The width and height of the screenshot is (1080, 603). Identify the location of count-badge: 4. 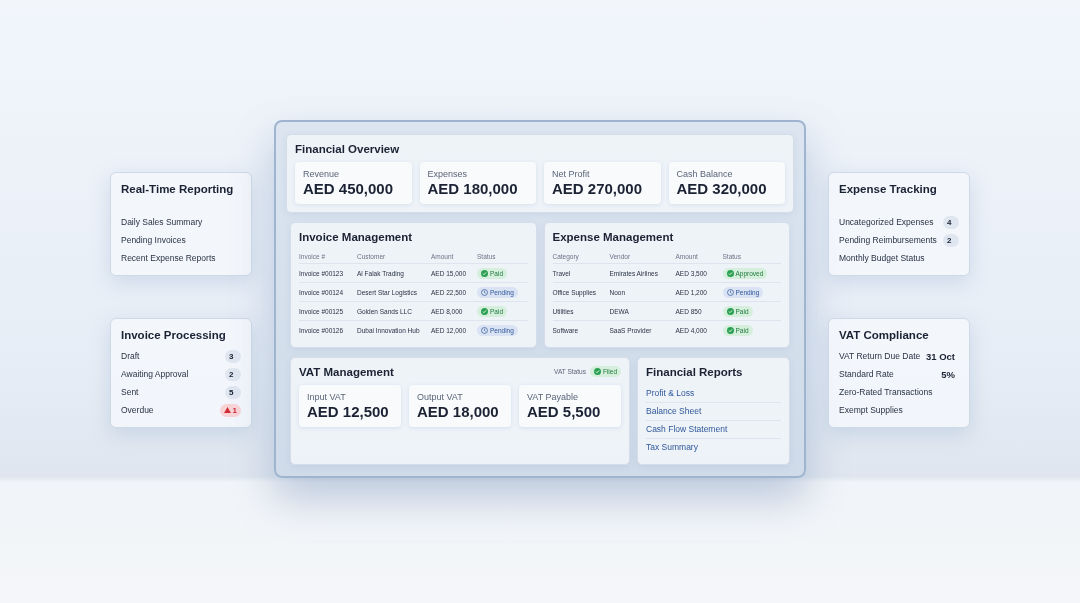
(951, 222).